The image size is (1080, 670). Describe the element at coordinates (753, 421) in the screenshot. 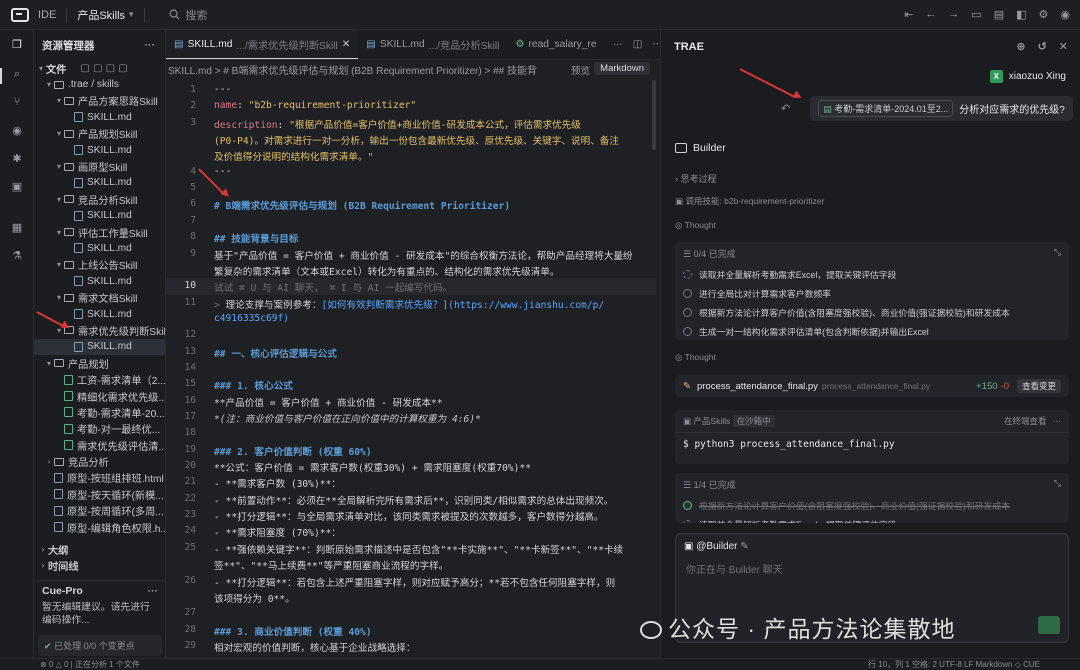

I see `sandbox-badge: 在沙箱中` at that location.